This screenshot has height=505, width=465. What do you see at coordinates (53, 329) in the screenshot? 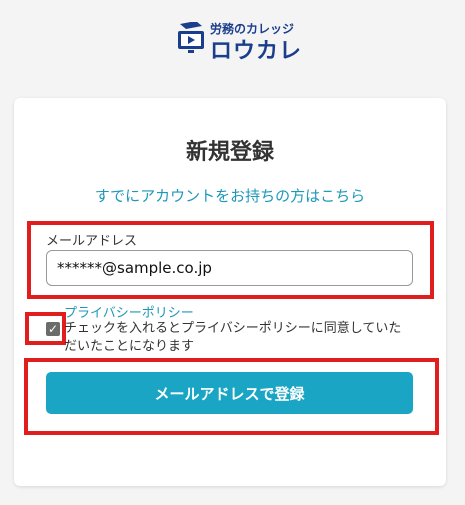
I see `consent-checkbox: ✓` at bounding box center [53, 329].